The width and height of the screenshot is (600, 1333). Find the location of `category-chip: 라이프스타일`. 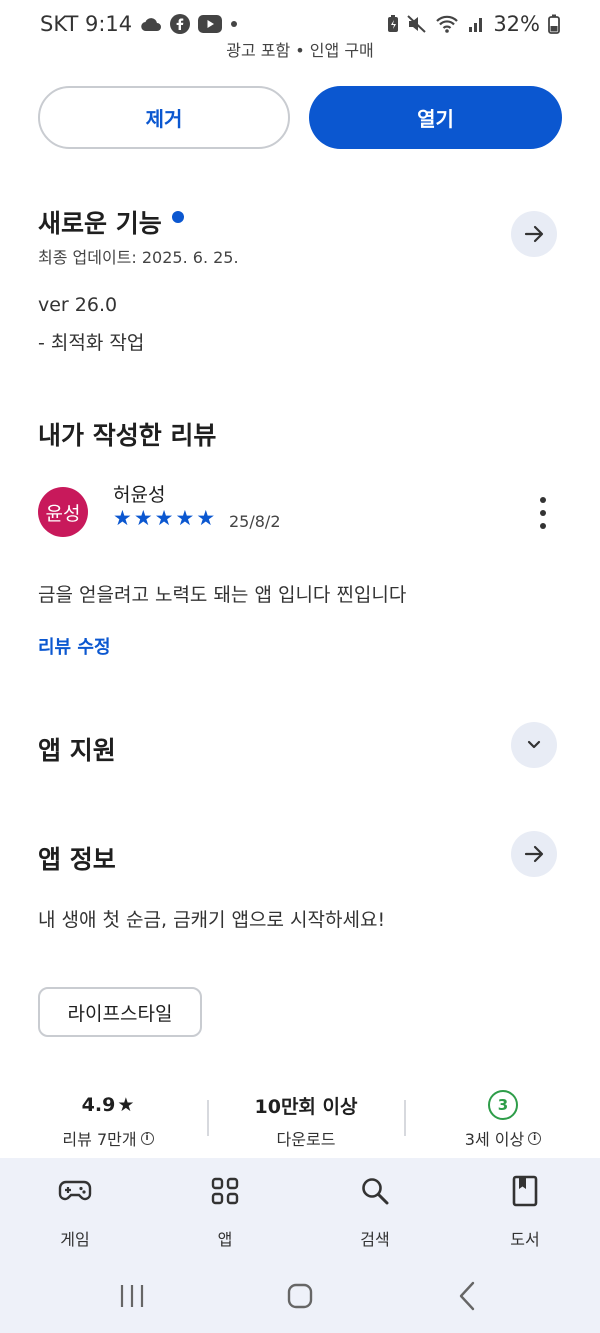

category-chip: 라이프스타일 is located at coordinates (120, 1012).